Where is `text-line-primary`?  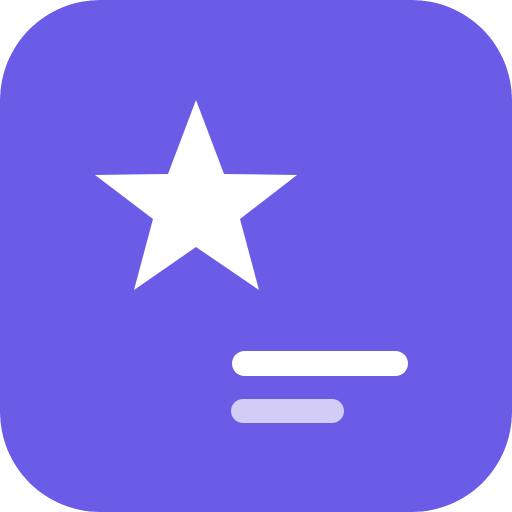
text-line-primary is located at coordinates (320, 363).